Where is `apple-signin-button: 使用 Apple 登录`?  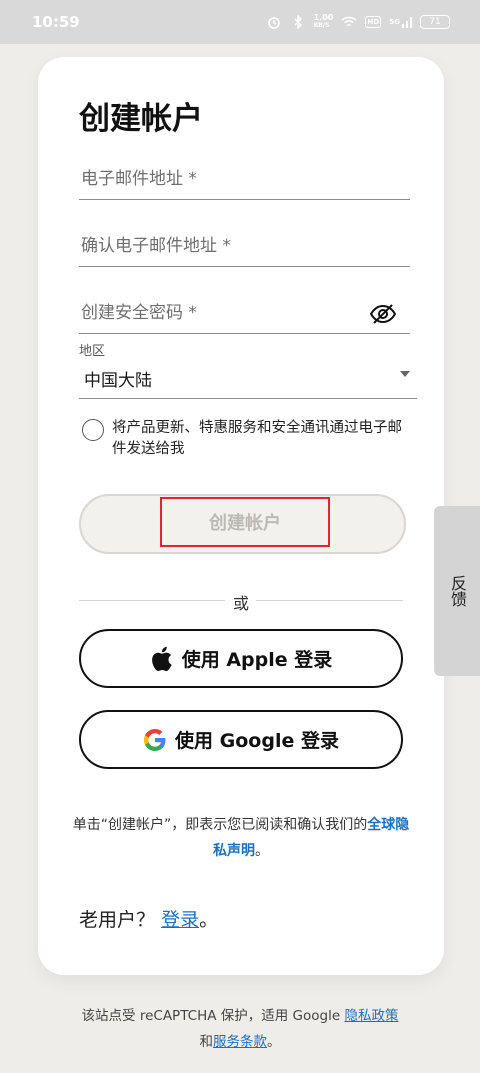
apple-signin-button: 使用 Apple 登录 is located at coordinates (241, 658).